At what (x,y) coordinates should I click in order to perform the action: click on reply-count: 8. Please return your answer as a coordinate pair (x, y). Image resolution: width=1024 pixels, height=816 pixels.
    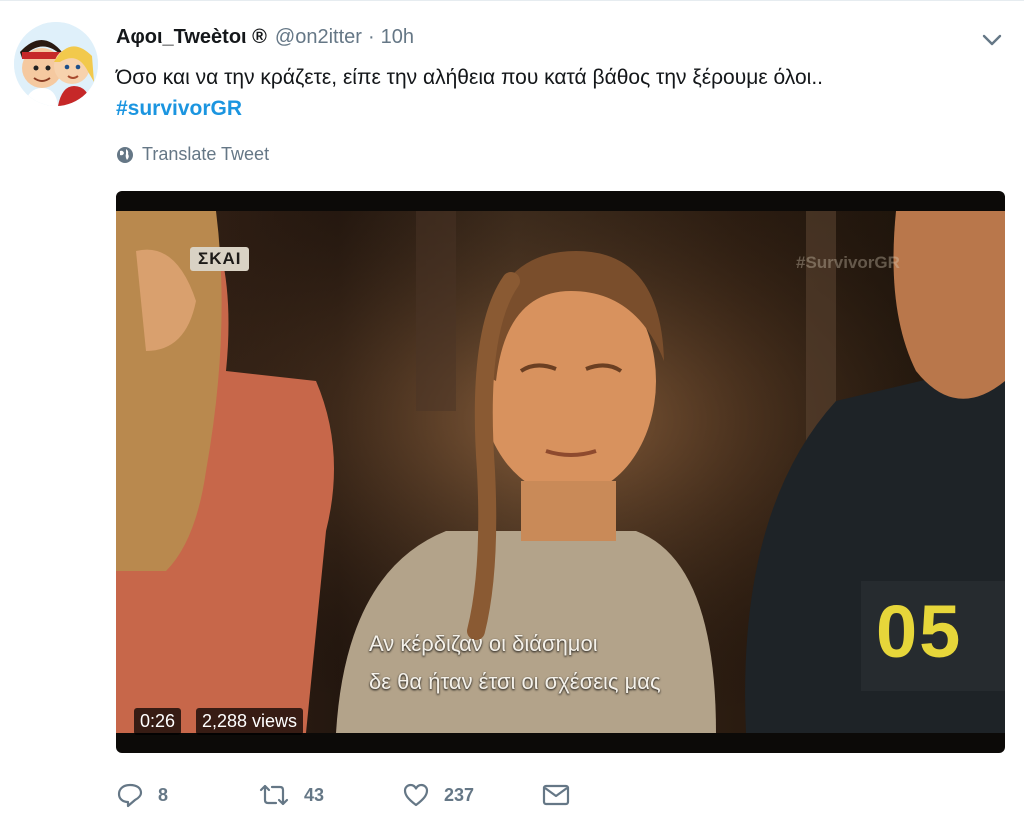
    Looking at the image, I should click on (163, 794).